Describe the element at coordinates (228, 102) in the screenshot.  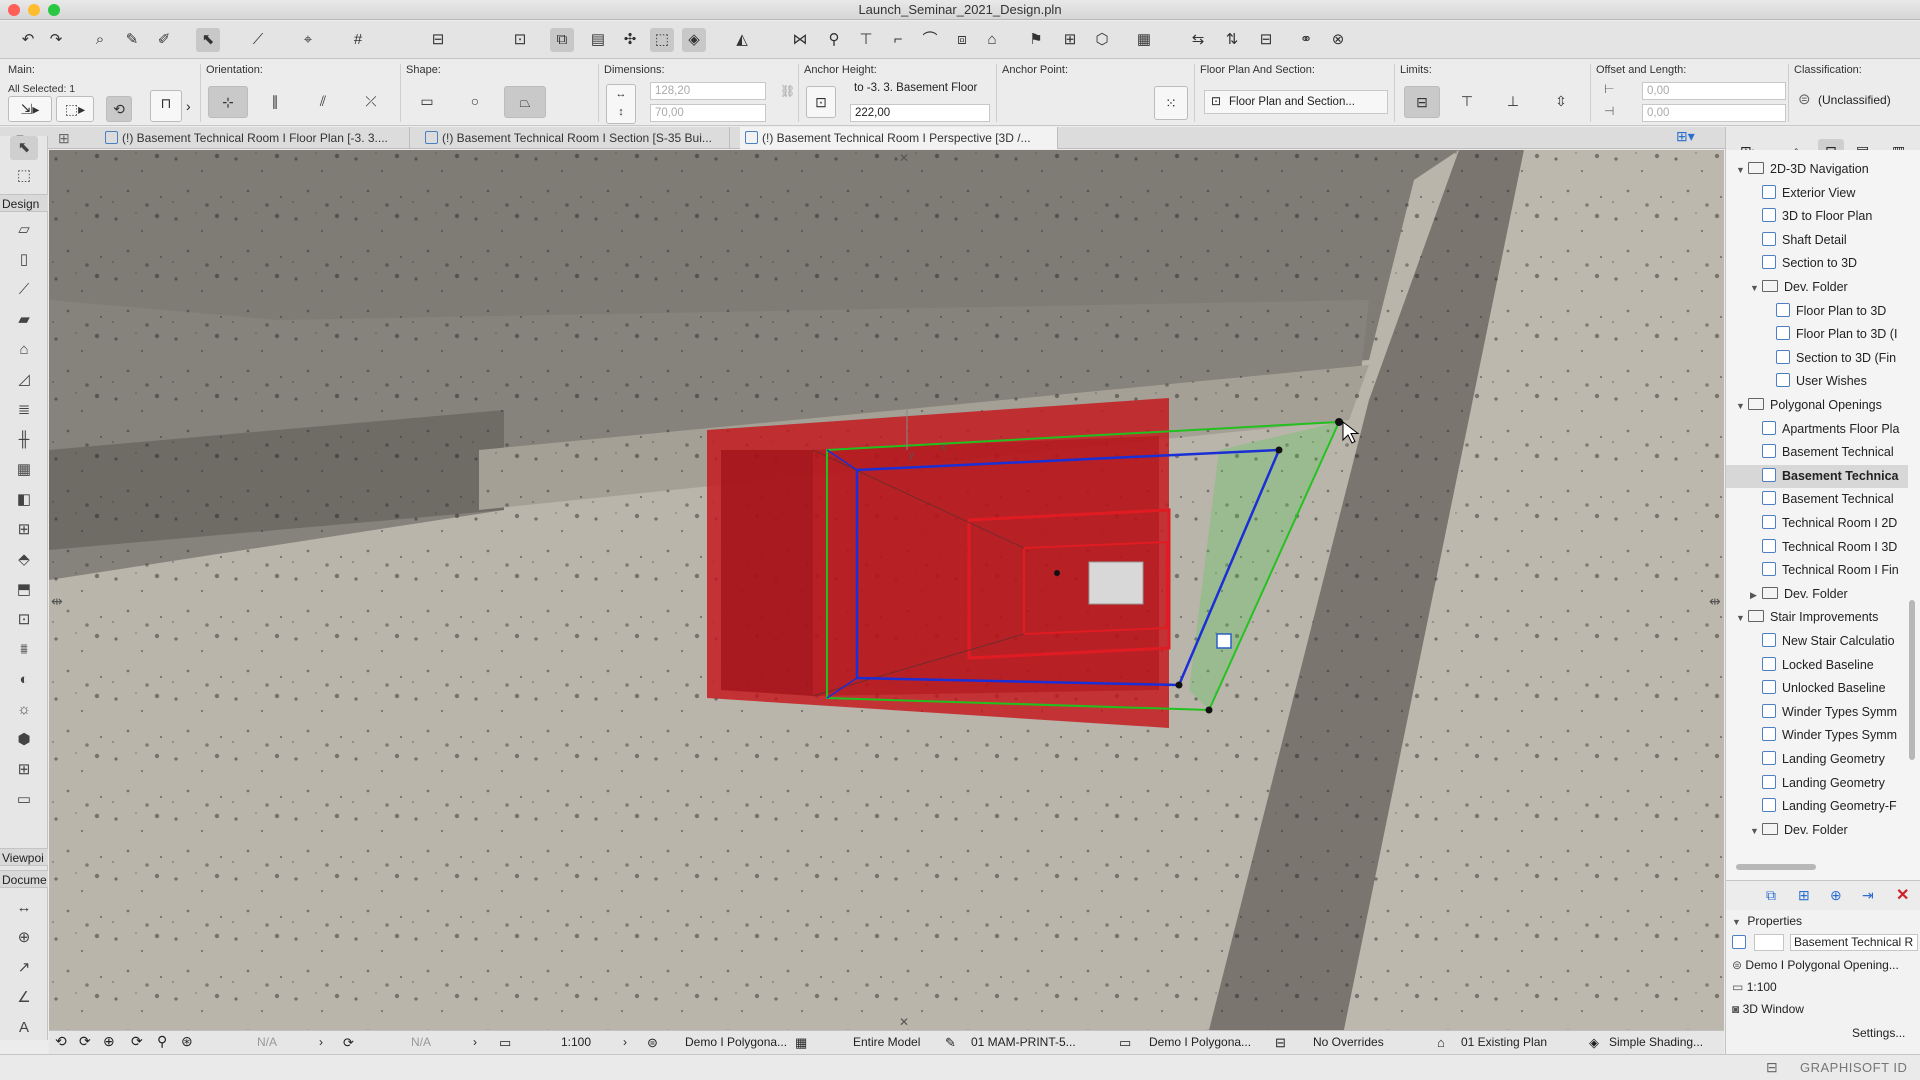
I see `orientation-perpendicular-icon: ⊹` at that location.